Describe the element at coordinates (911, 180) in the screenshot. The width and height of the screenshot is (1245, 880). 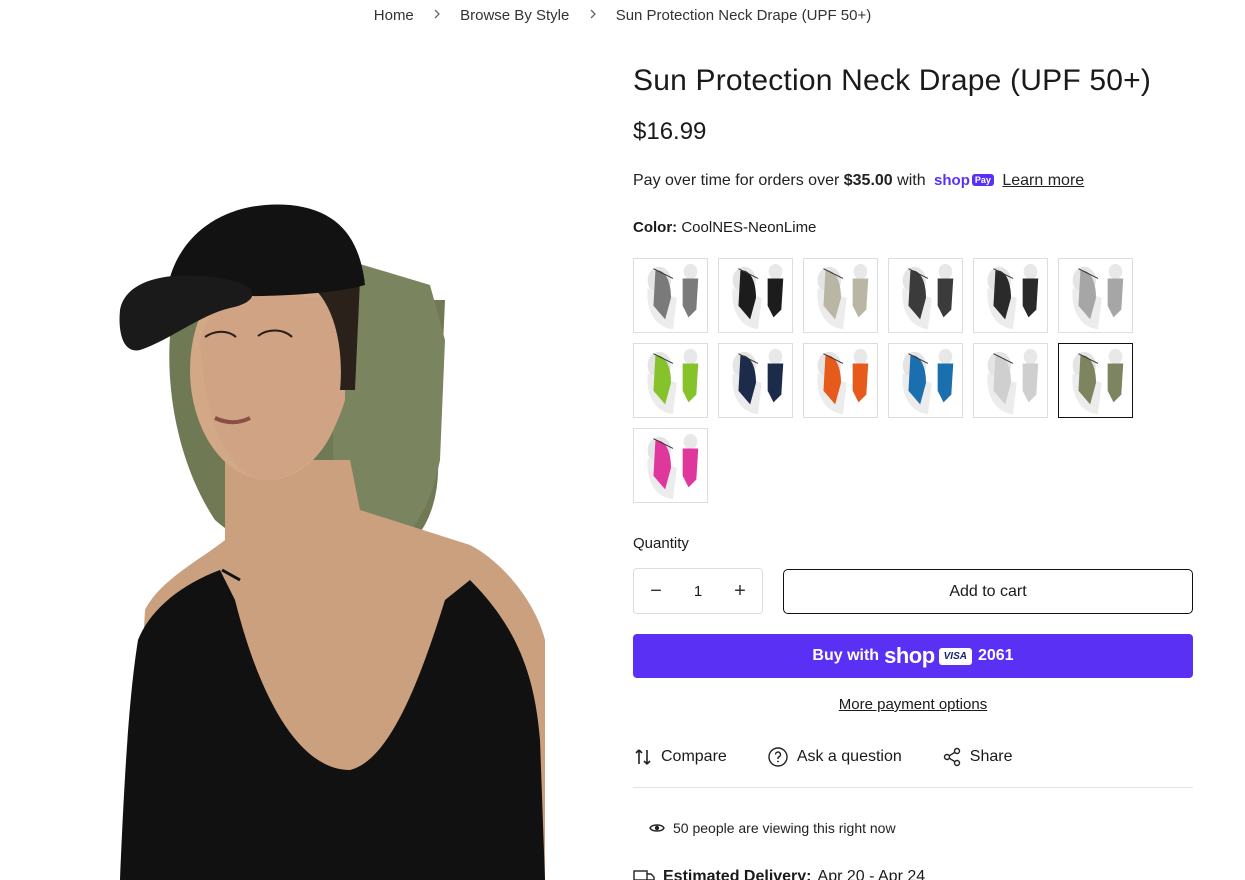
I see `installments-suffix: with` at that location.